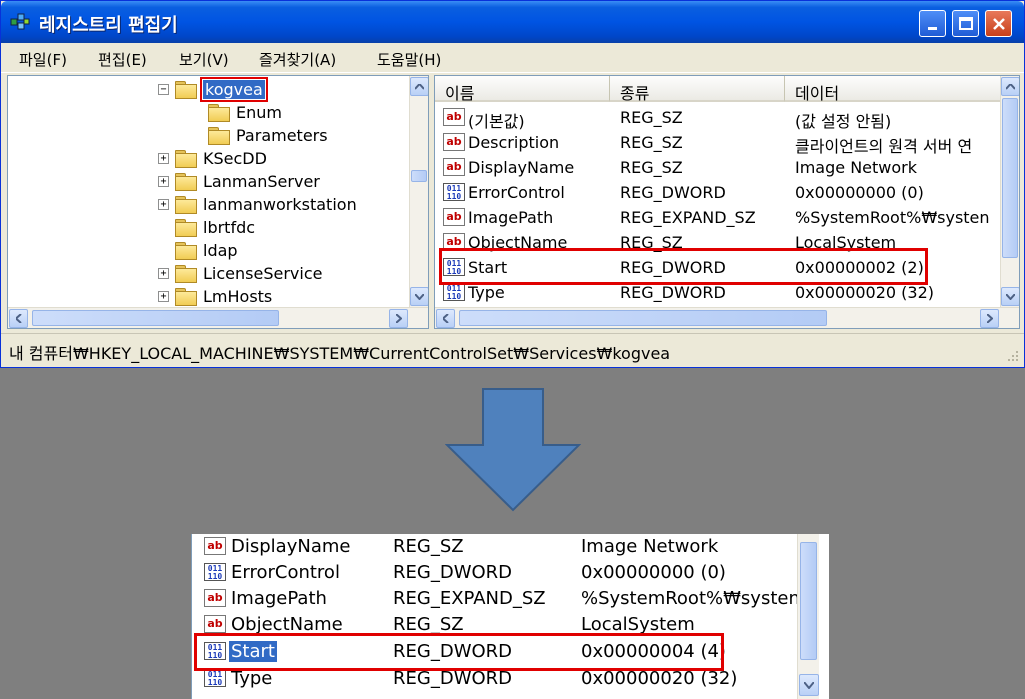  I want to click on tree-item-licenseservice: + LicenseService, so click(240, 273).